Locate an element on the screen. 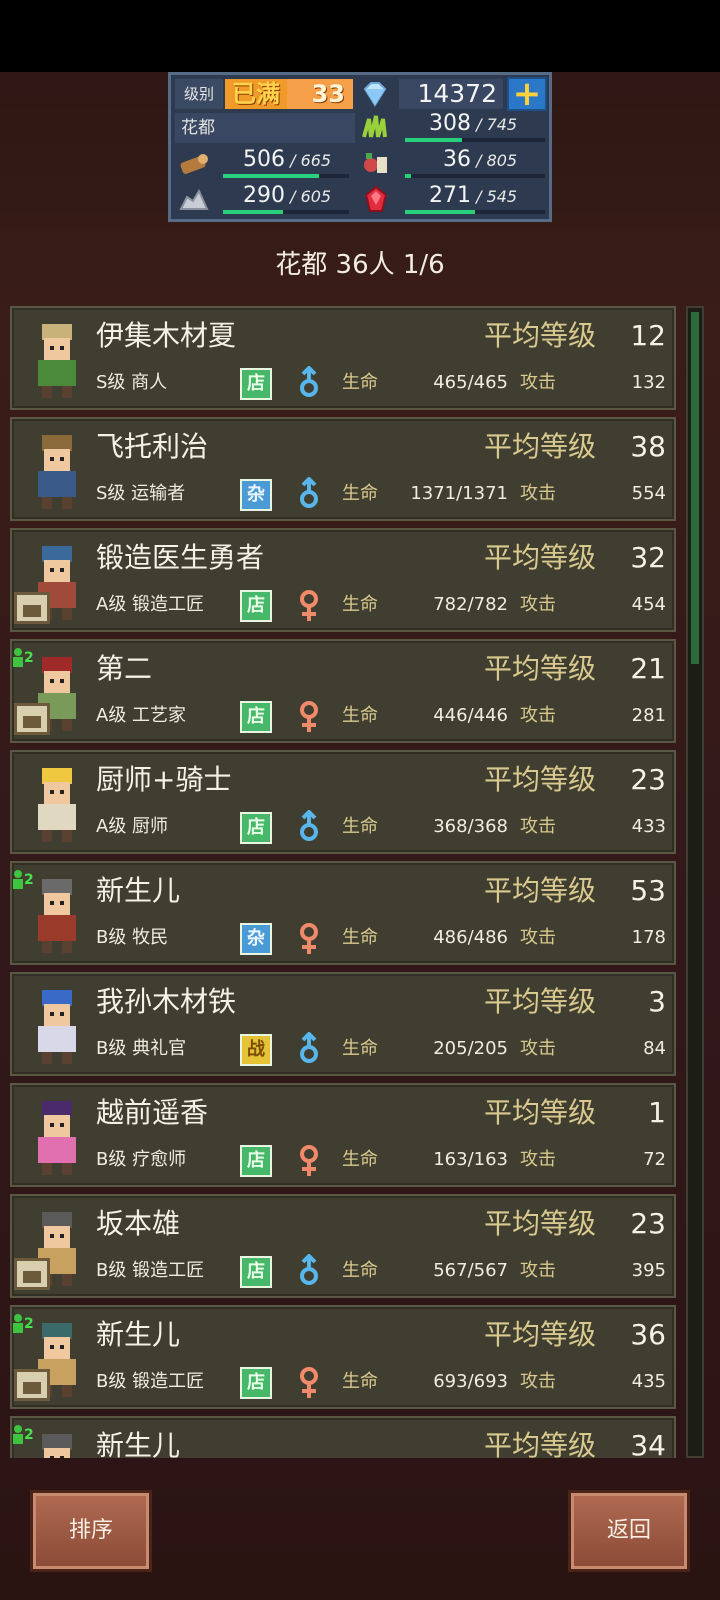 This screenshot has width=720, height=1600. rank-job: B级 锻造工匠 is located at coordinates (150, 1381).